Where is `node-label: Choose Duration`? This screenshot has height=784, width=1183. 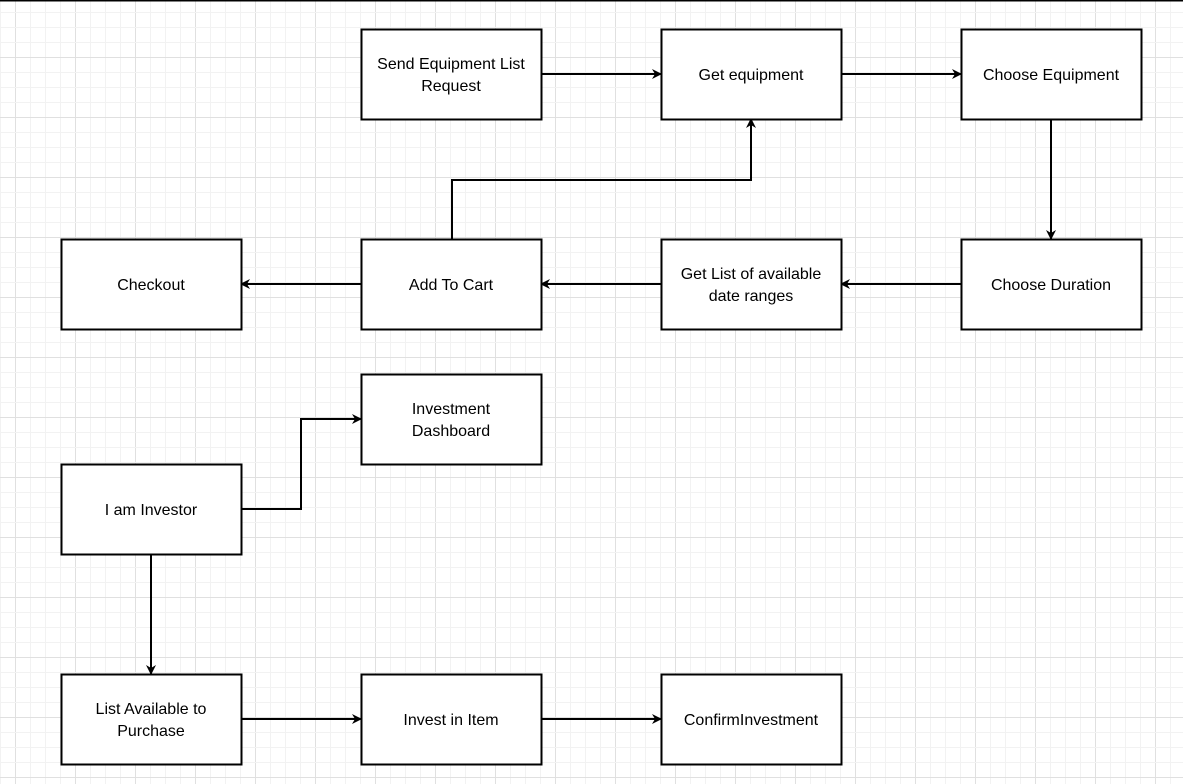 node-label: Choose Duration is located at coordinates (1051, 285).